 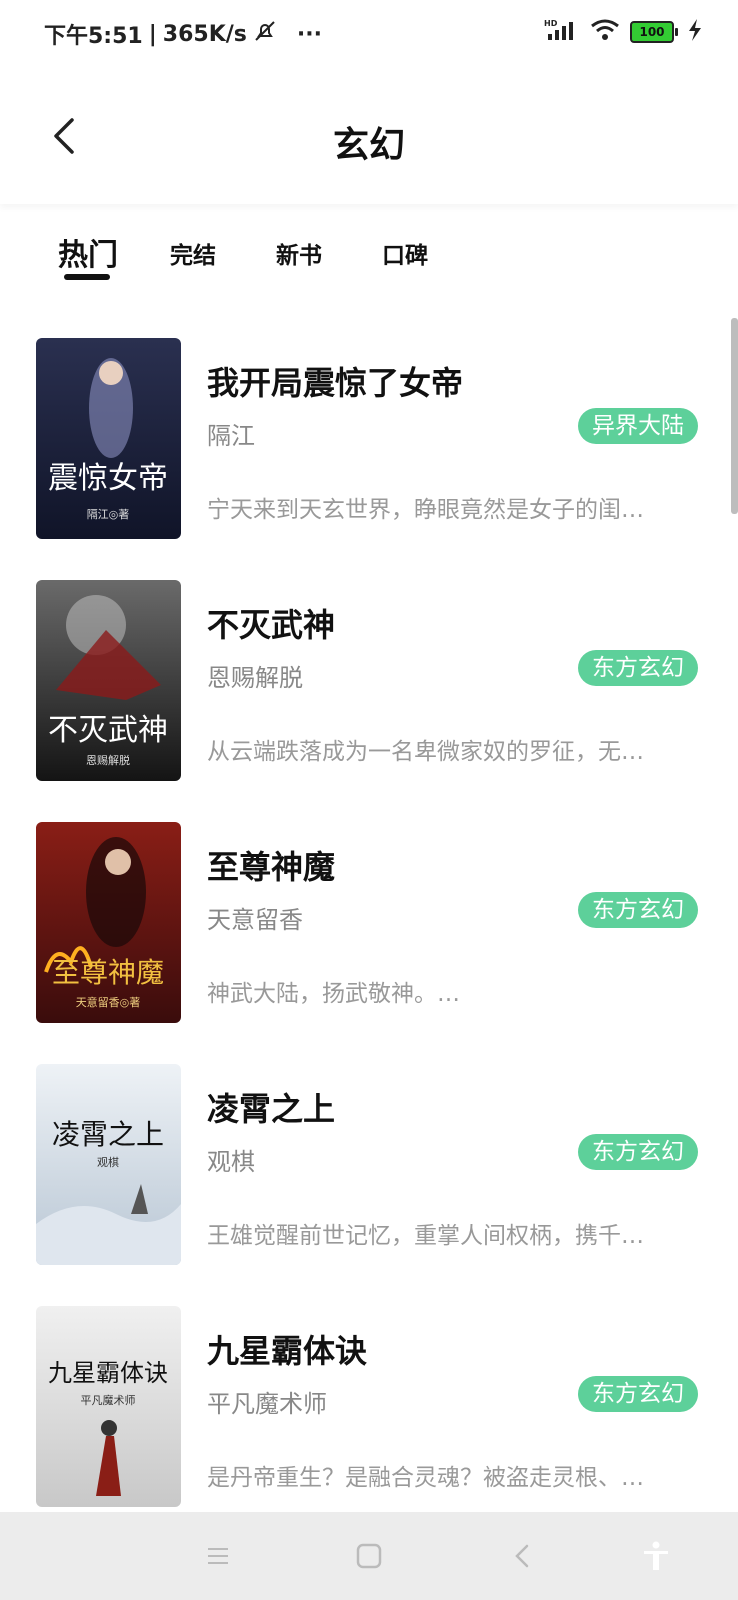 I want to click on book-title: 凌霄之上, so click(x=271, y=1109).